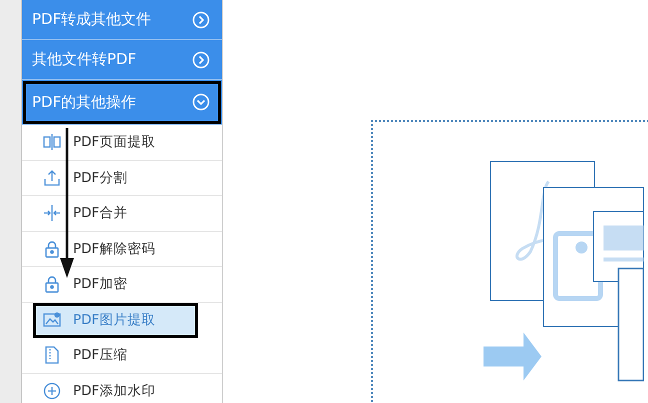 This screenshot has width=648, height=403. Describe the element at coordinates (201, 102) in the screenshot. I see `chevron-down-icon` at that location.